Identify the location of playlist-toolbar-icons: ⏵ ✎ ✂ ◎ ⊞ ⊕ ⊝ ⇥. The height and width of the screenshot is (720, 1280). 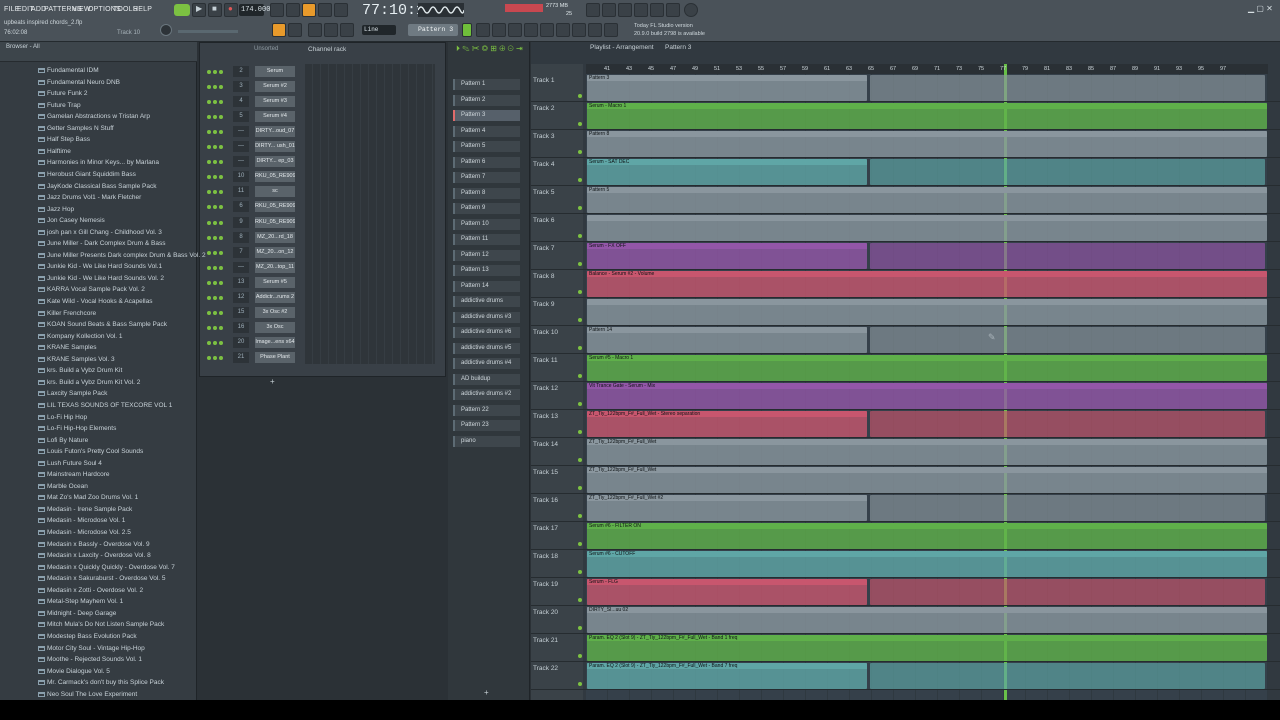
(489, 49).